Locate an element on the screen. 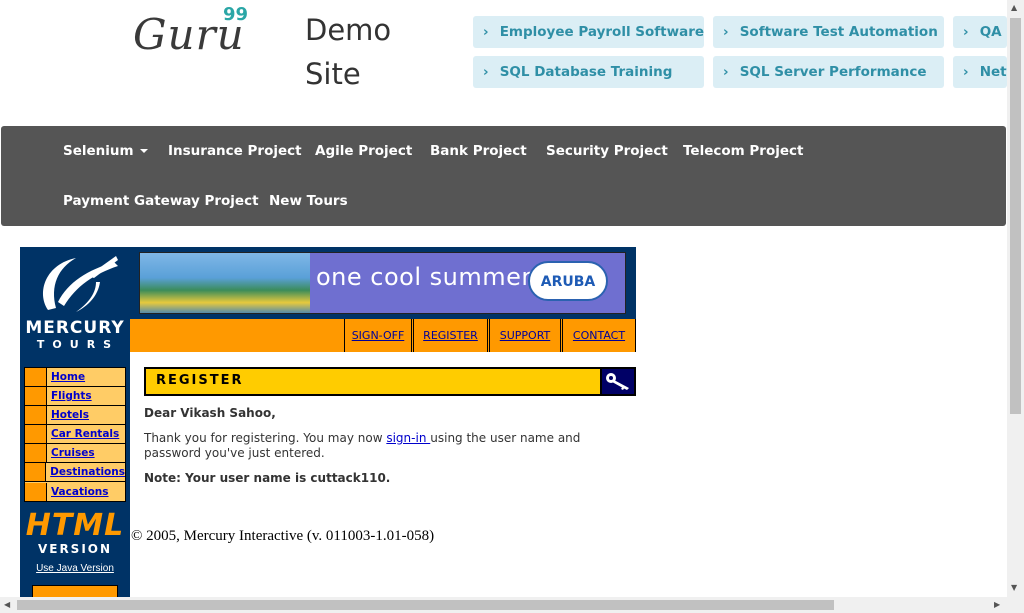 The image size is (1024, 613). side-menu-flights: Flights is located at coordinates (75, 396).